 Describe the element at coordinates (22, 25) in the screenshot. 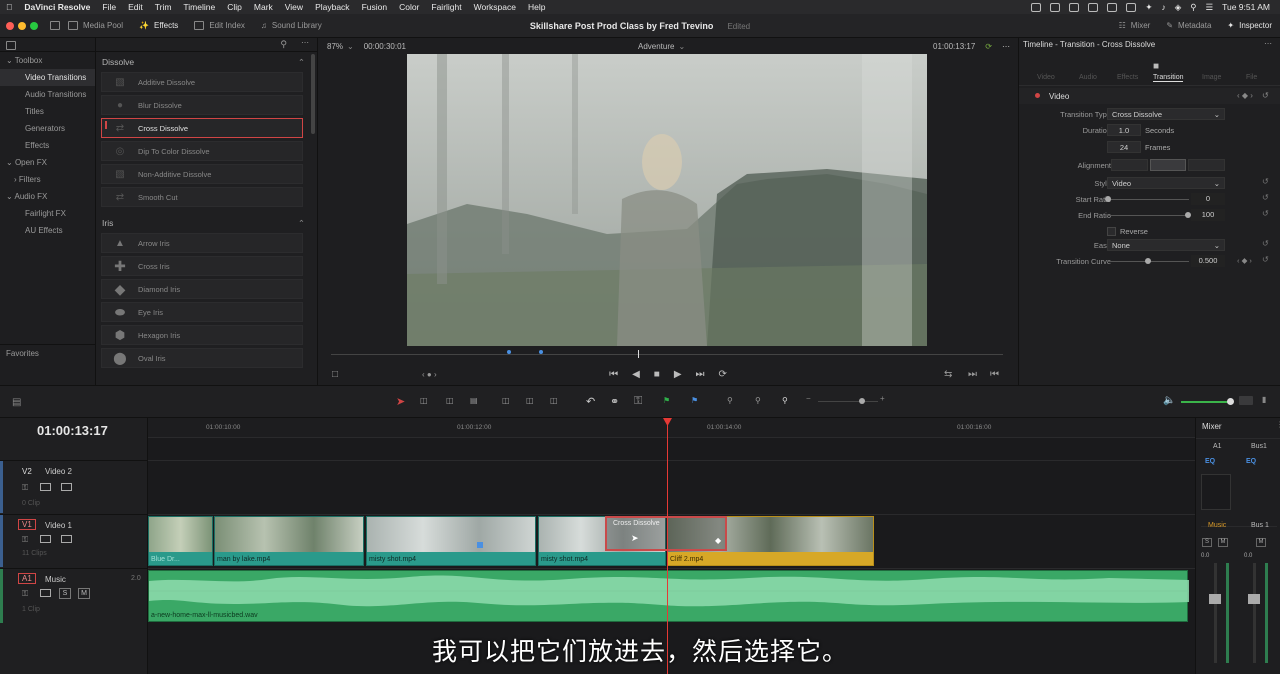

I see `minimize-window-button` at that location.